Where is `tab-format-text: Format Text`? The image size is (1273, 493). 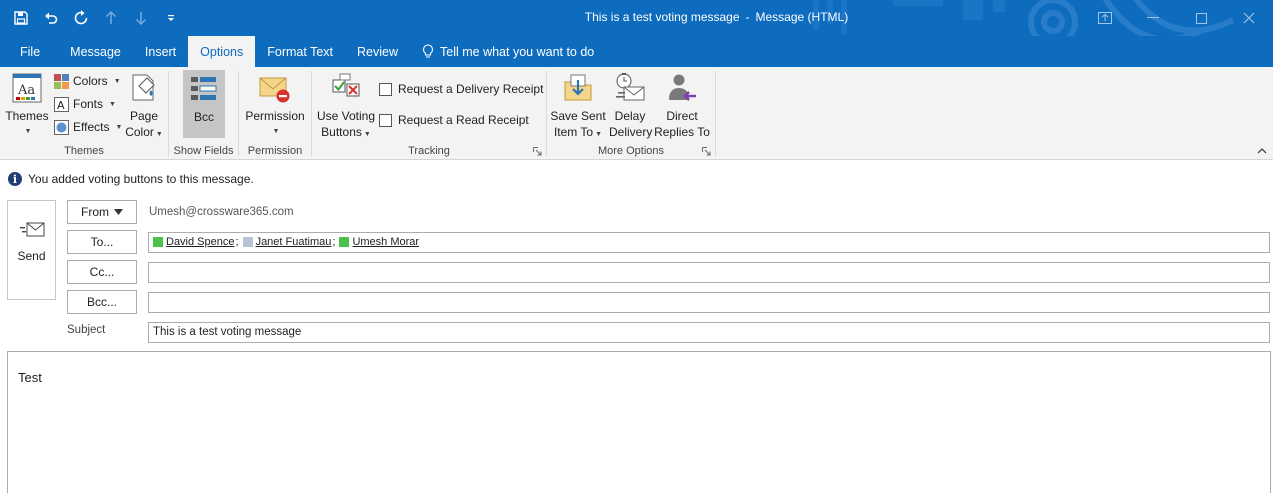
tab-format-text: Format Text is located at coordinates (300, 51).